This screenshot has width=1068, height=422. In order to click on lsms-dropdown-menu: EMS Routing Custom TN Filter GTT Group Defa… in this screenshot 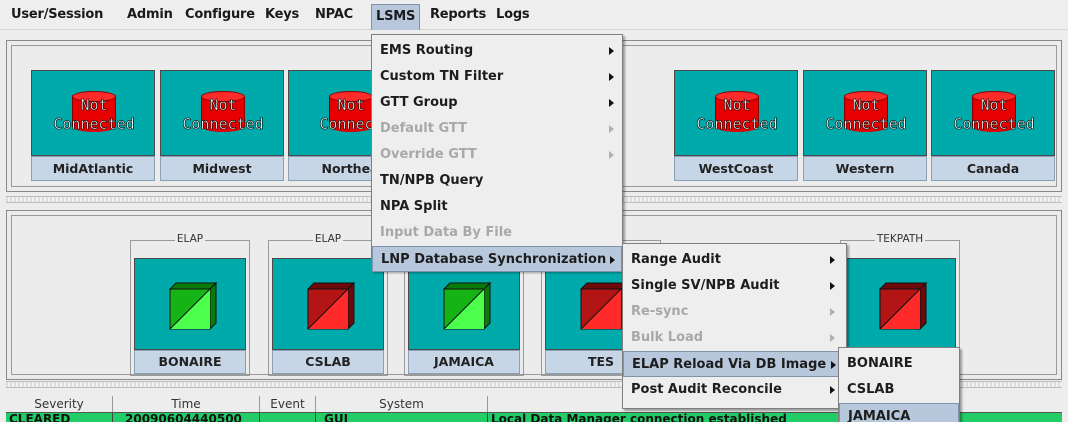, I will do `click(497, 153)`.